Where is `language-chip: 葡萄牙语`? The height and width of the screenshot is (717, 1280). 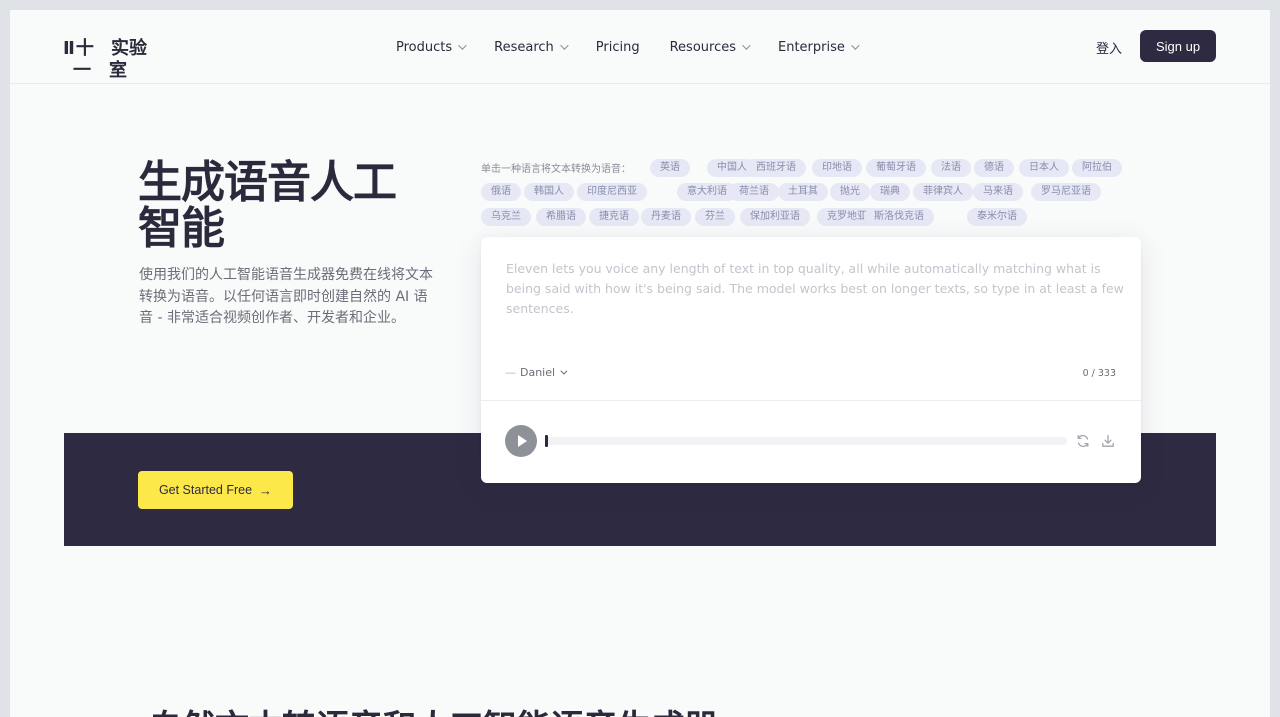
language-chip: 葡萄牙语 is located at coordinates (896, 168).